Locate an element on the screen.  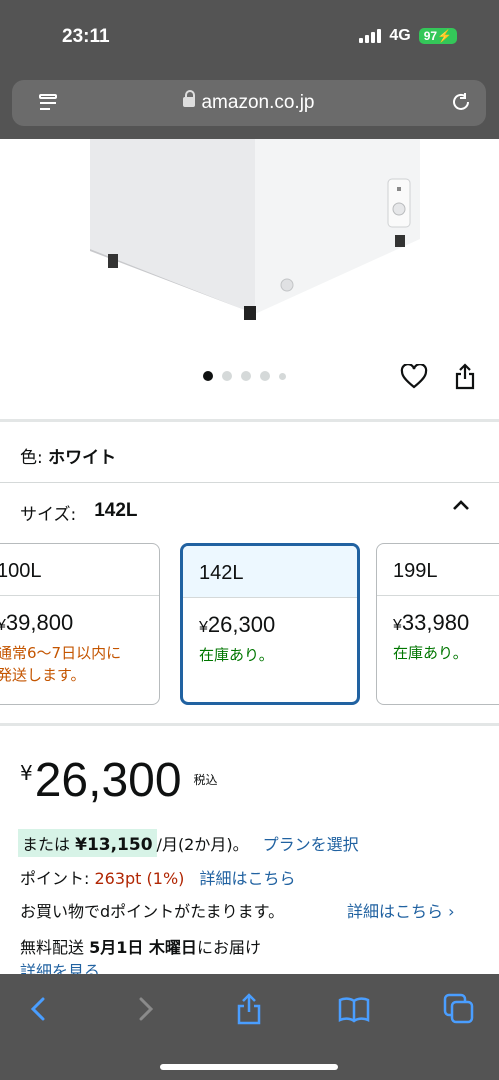
installment-highlight: または ¥13,150 is located at coordinates (87, 843).